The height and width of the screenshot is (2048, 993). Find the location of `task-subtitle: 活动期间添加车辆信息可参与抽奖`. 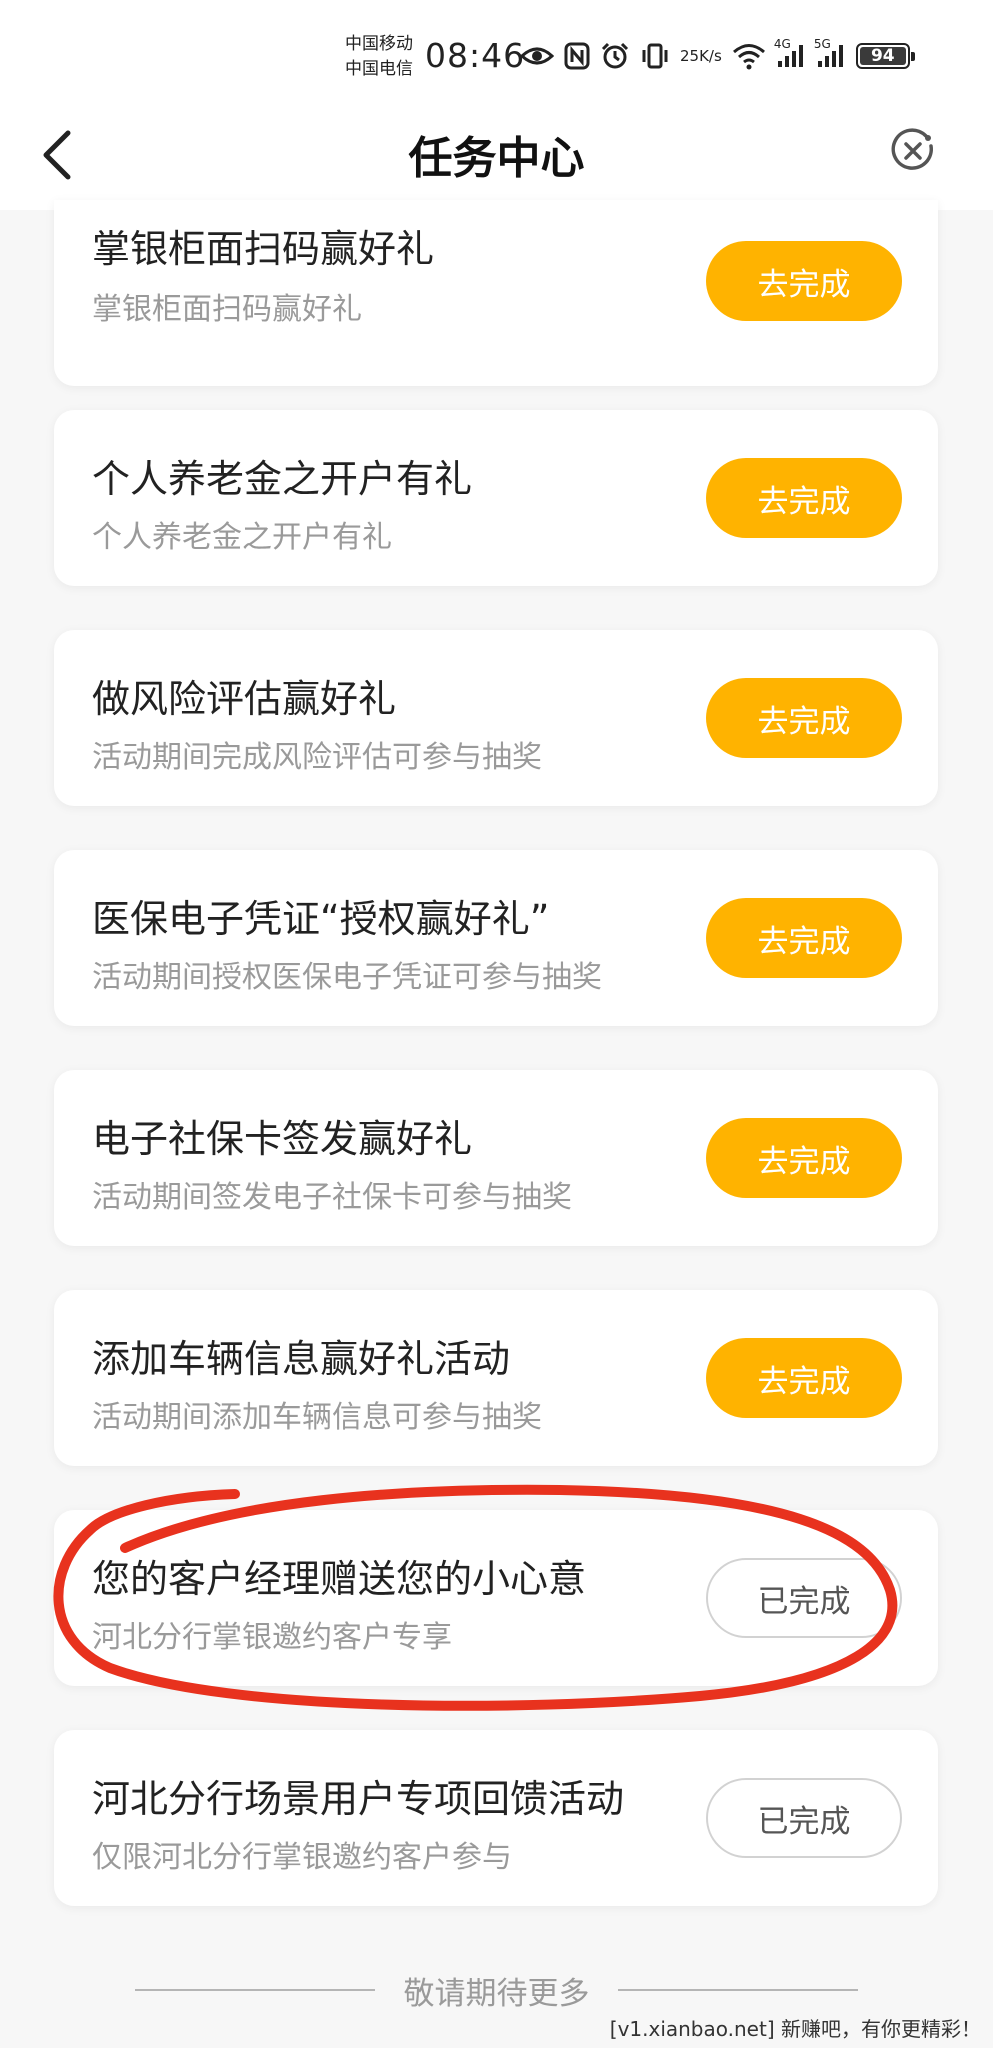

task-subtitle: 活动期间添加车辆信息可参与抽奖 is located at coordinates (317, 1417).